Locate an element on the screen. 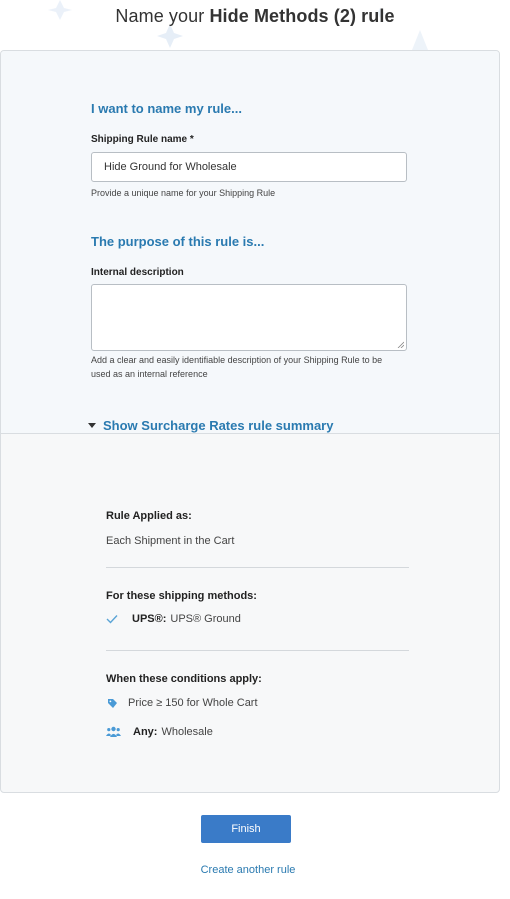 Image resolution: width=510 pixels, height=899 pixels. rule-name-label: Shipping Rule name * is located at coordinates (142, 139).